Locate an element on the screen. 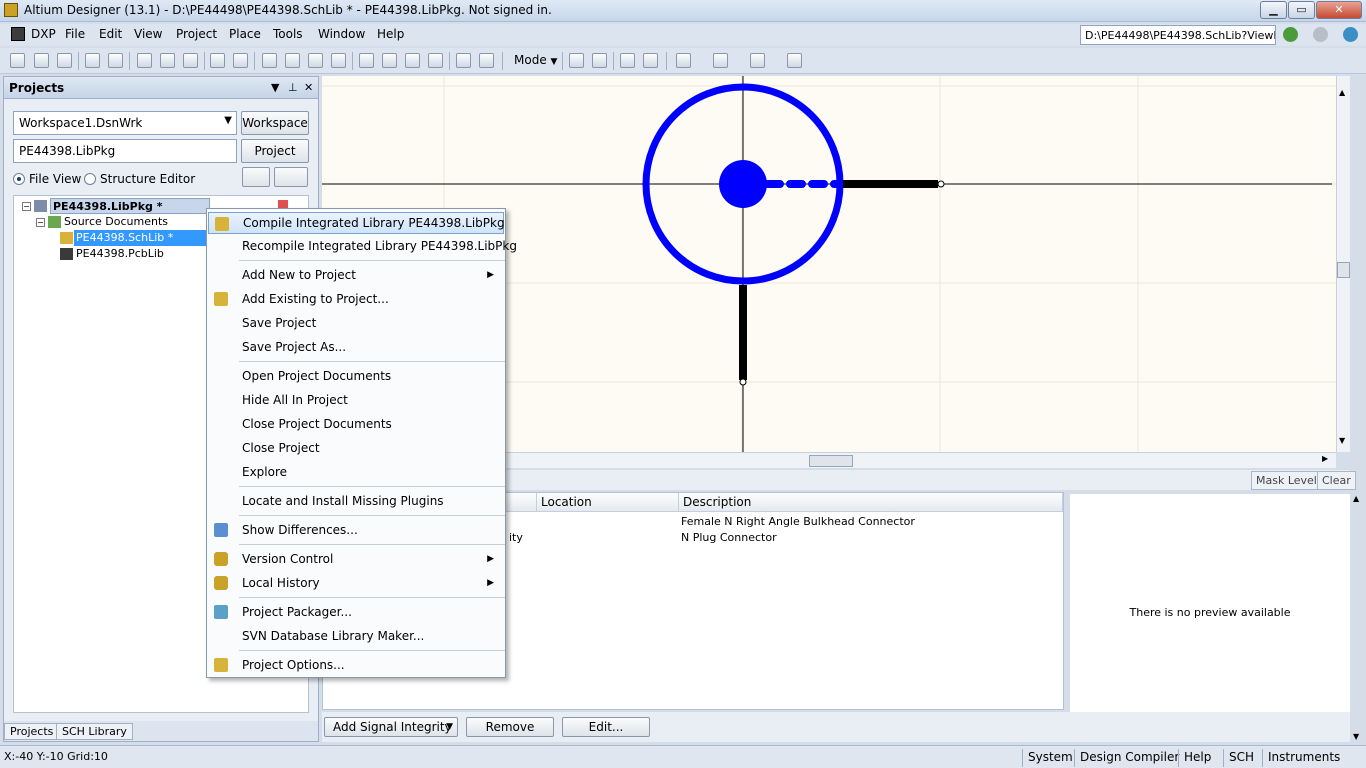 The image size is (1366, 768). back-icon is located at coordinates (1290, 34).